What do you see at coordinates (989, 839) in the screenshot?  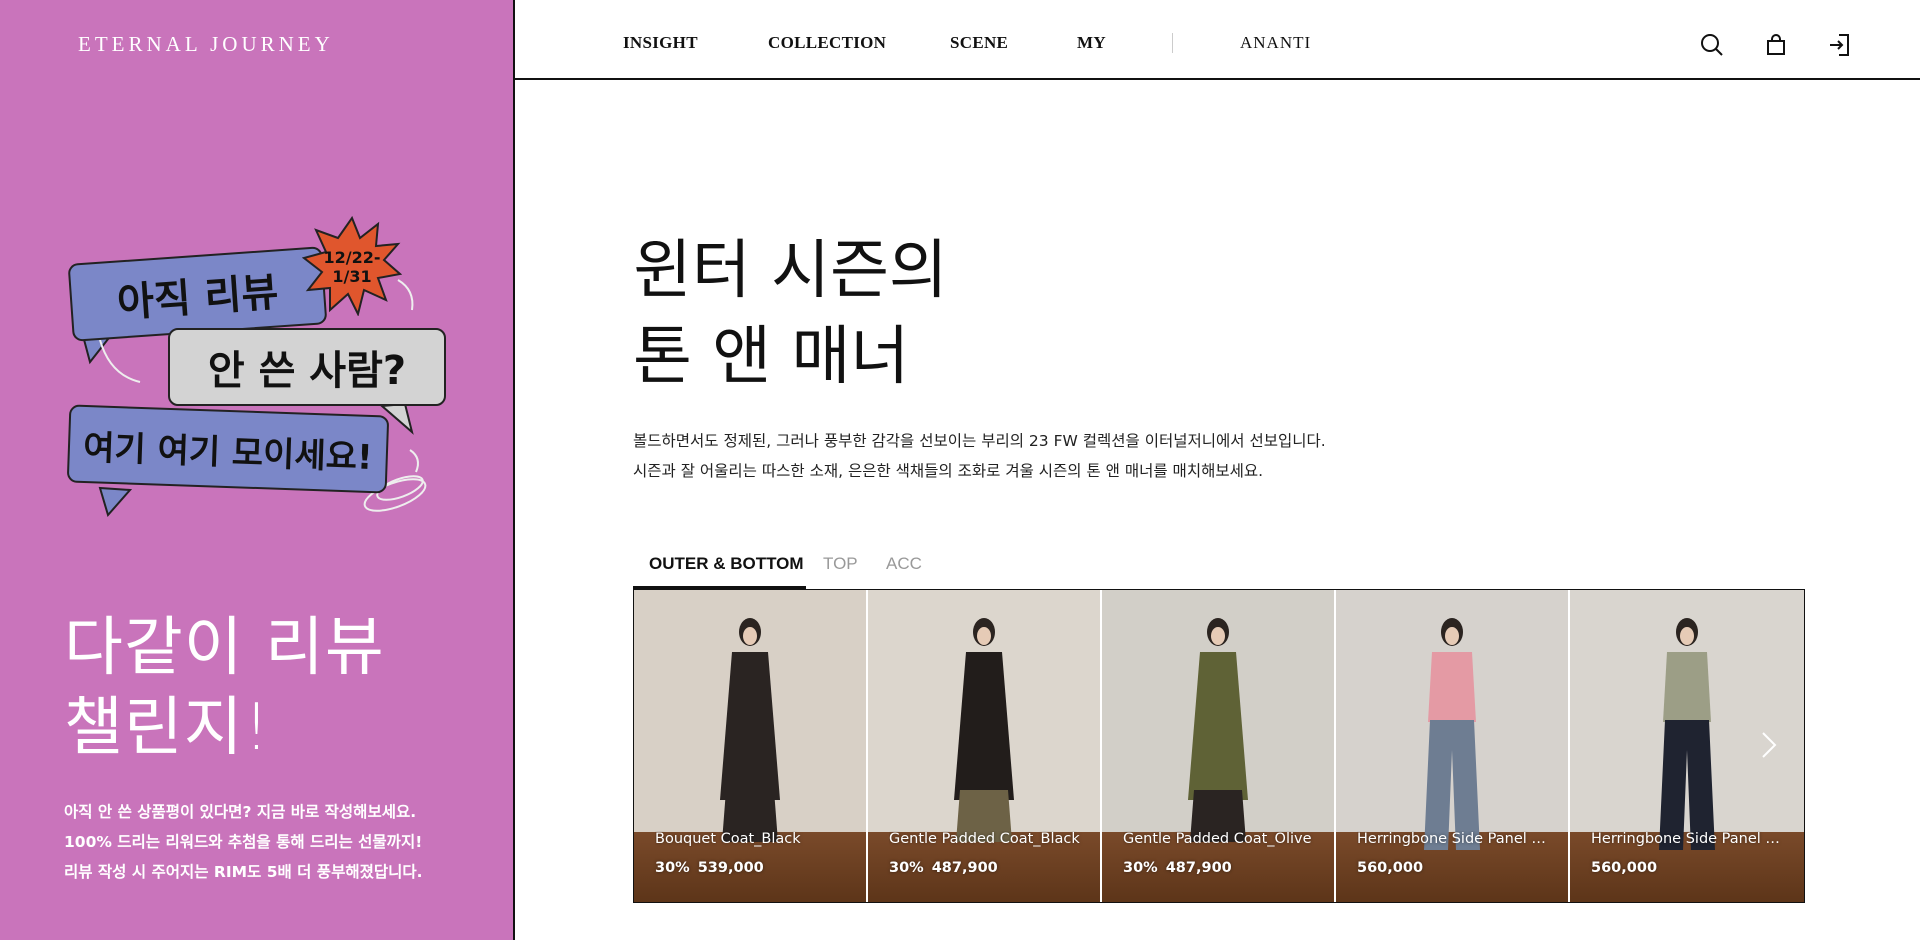 I see `product-name: Gentle Padded Coat_Black` at bounding box center [989, 839].